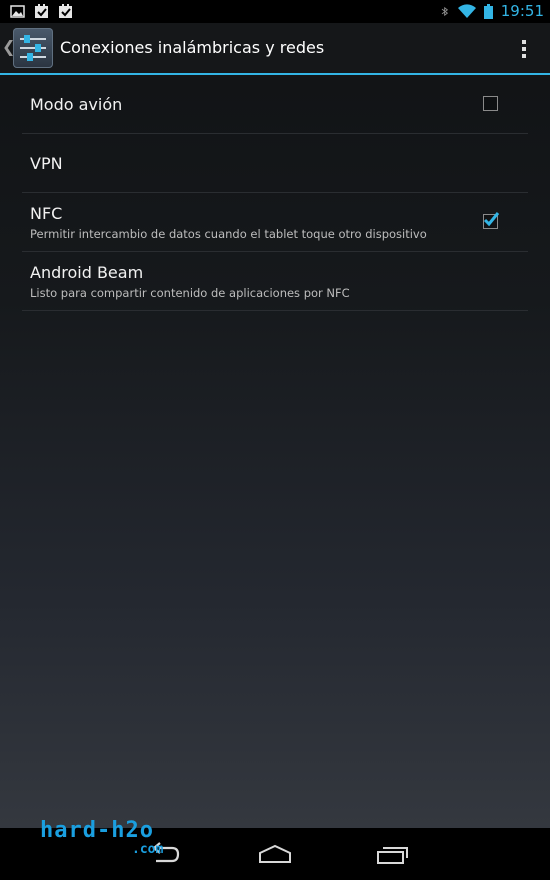  What do you see at coordinates (522, 11) in the screenshot?
I see `clock: 19:51` at bounding box center [522, 11].